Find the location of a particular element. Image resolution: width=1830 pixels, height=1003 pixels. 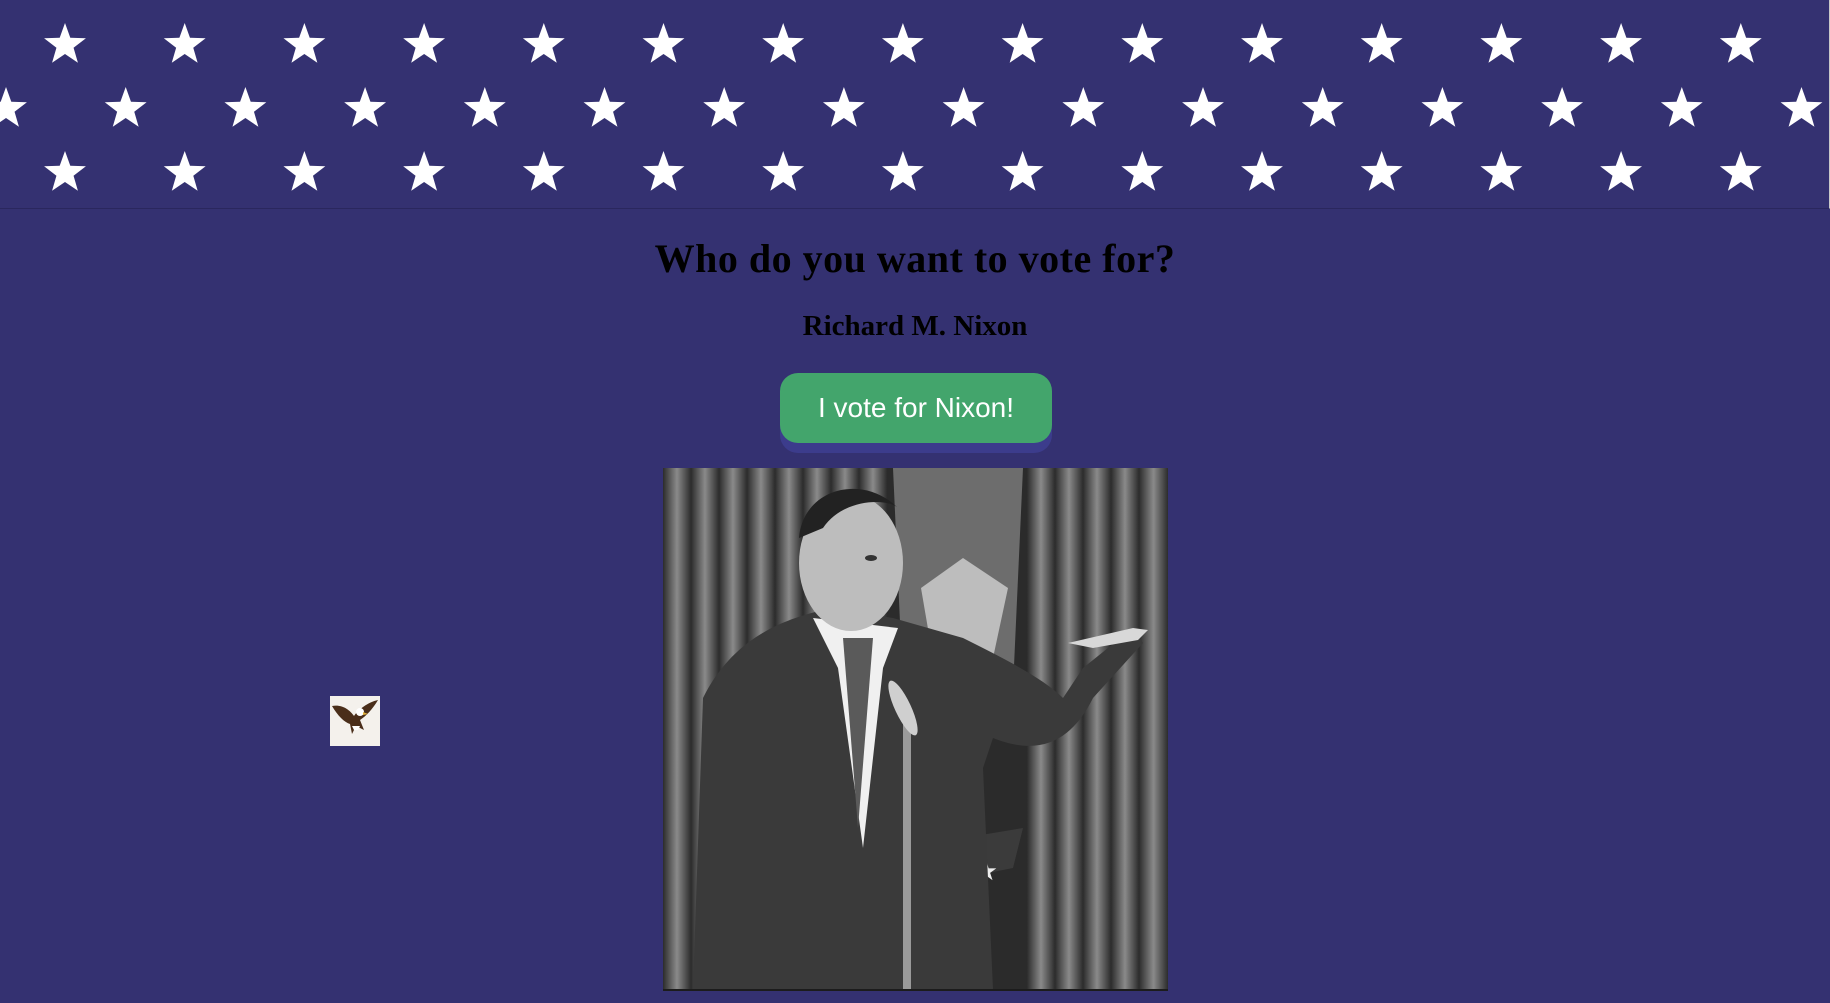

page-title: Who do you want to vote for? is located at coordinates (915, 258).